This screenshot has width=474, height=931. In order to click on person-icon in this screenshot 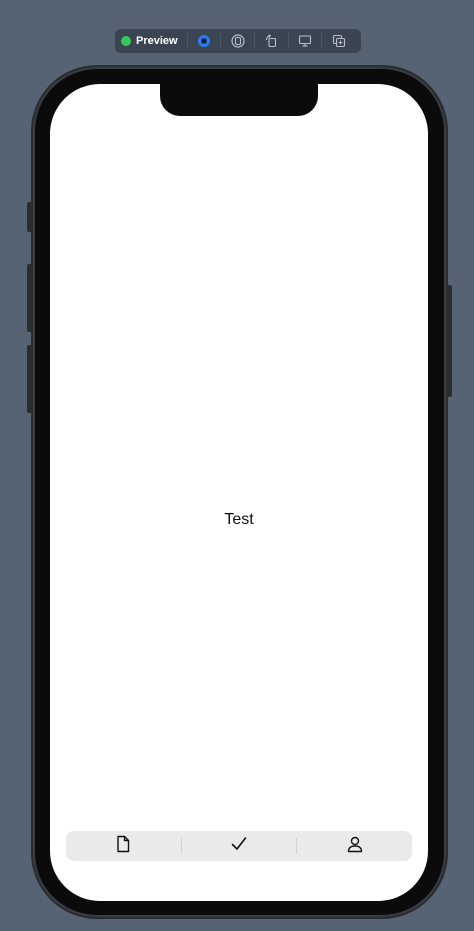, I will do `click(355, 846)`.